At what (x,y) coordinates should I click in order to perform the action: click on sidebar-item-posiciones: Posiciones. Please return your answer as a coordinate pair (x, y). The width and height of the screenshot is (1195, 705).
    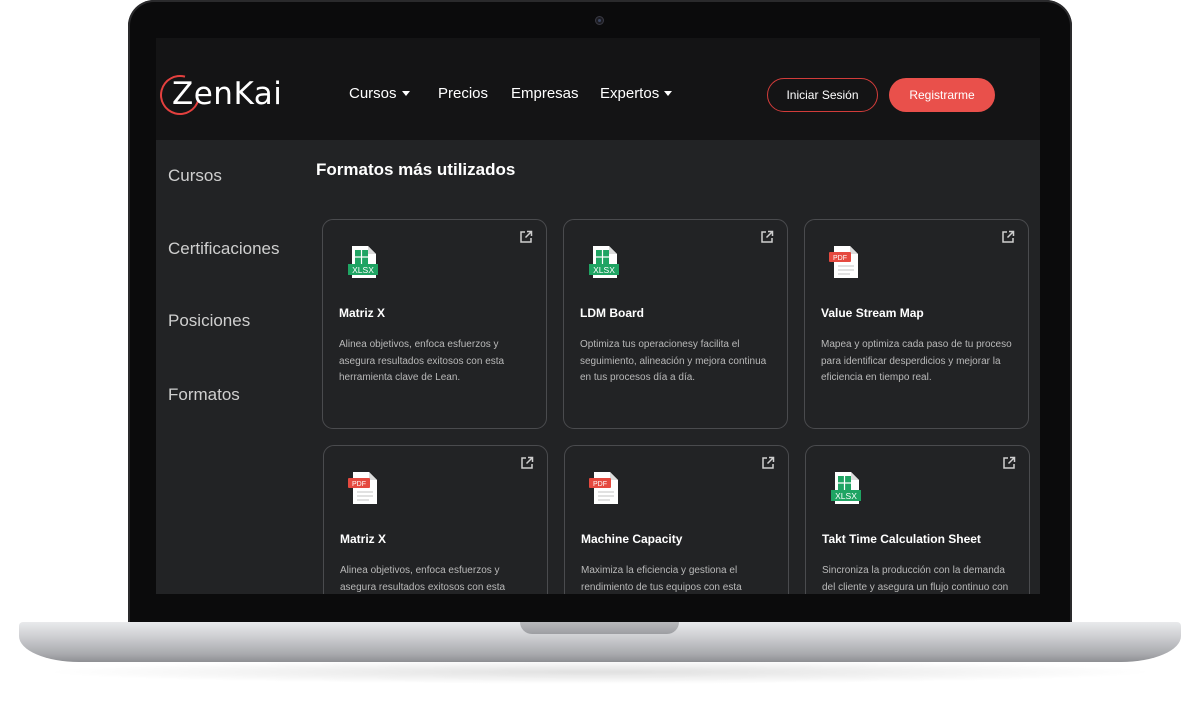
    Looking at the image, I should click on (209, 321).